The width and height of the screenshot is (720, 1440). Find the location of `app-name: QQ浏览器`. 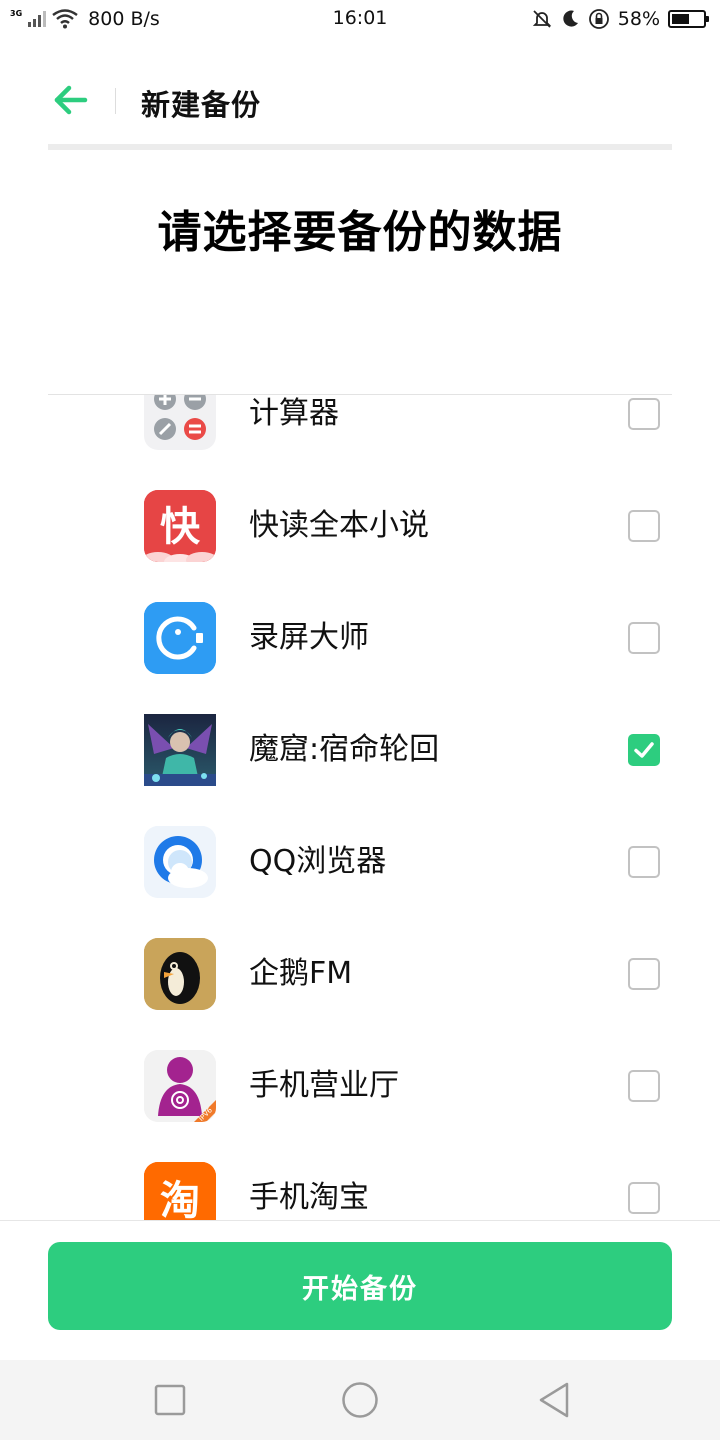

app-name: QQ浏览器 is located at coordinates (318, 861).